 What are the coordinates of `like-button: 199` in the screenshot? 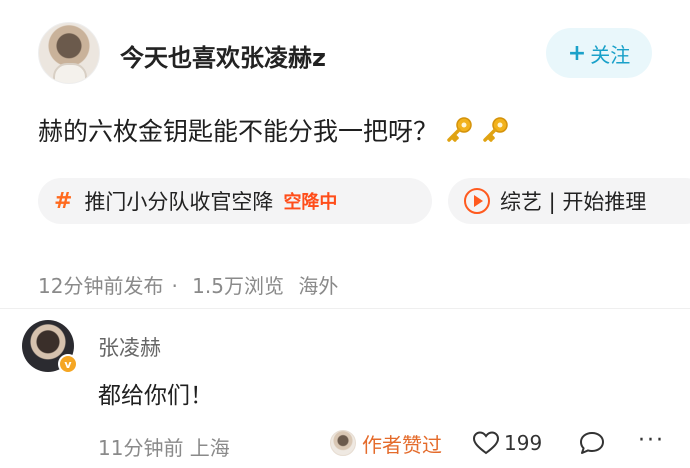 It's located at (507, 443).